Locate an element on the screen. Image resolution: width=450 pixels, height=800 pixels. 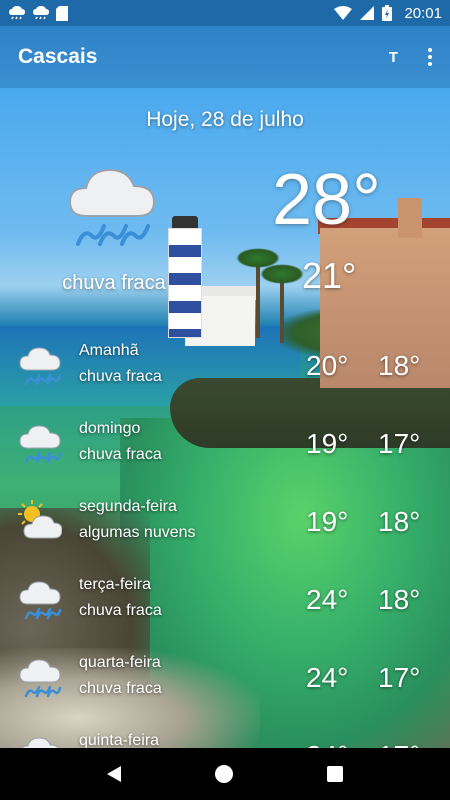
wifi-icon is located at coordinates (343, 13).